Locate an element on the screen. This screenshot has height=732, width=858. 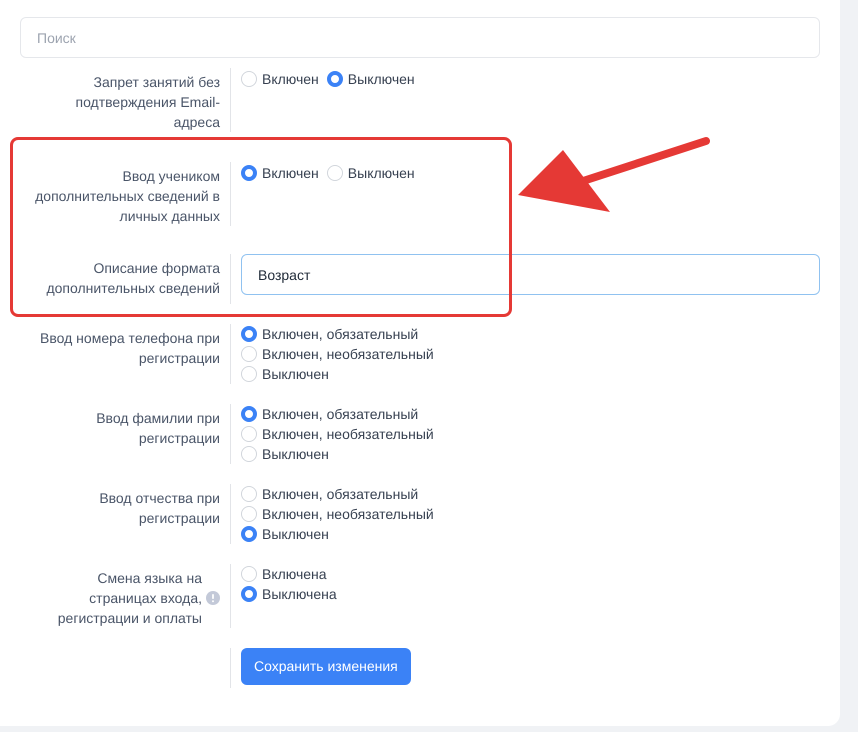
setting-label: Смена языка на страницах входа, регистрации и оплаты is located at coordinates (129, 598).